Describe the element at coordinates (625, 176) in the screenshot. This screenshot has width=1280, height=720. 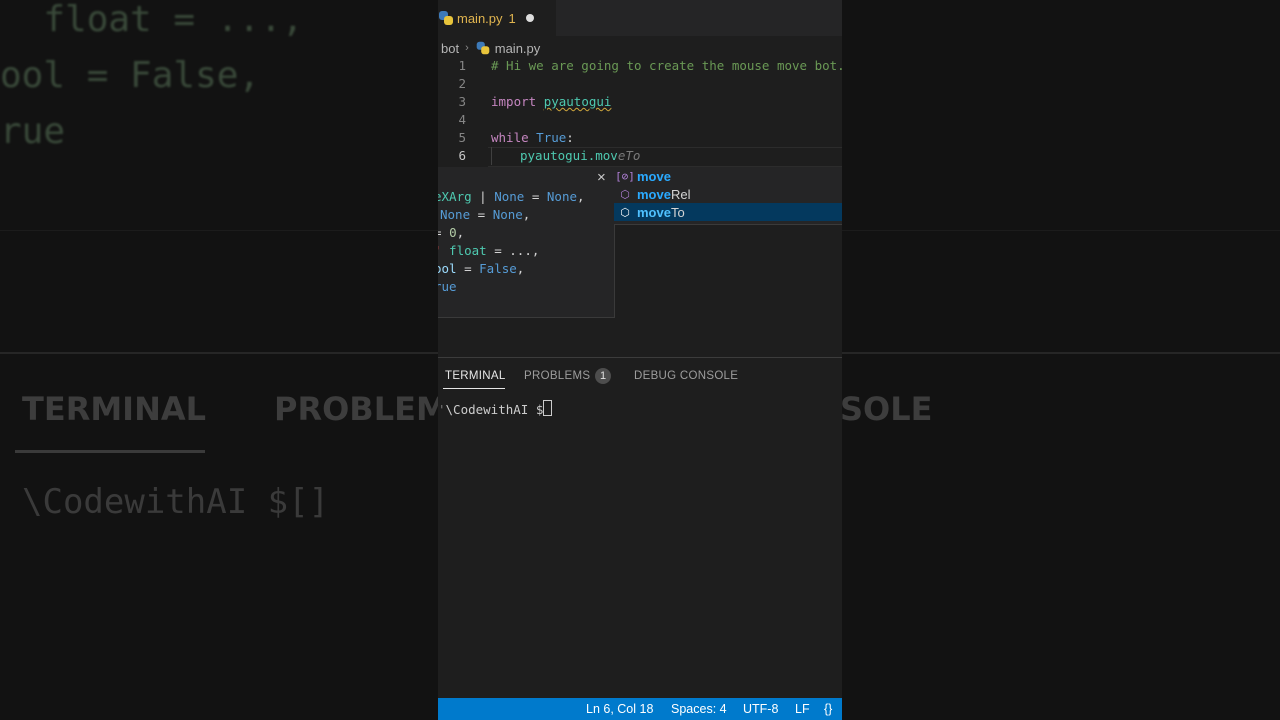
I see `variable-icon: [⊘]` at that location.